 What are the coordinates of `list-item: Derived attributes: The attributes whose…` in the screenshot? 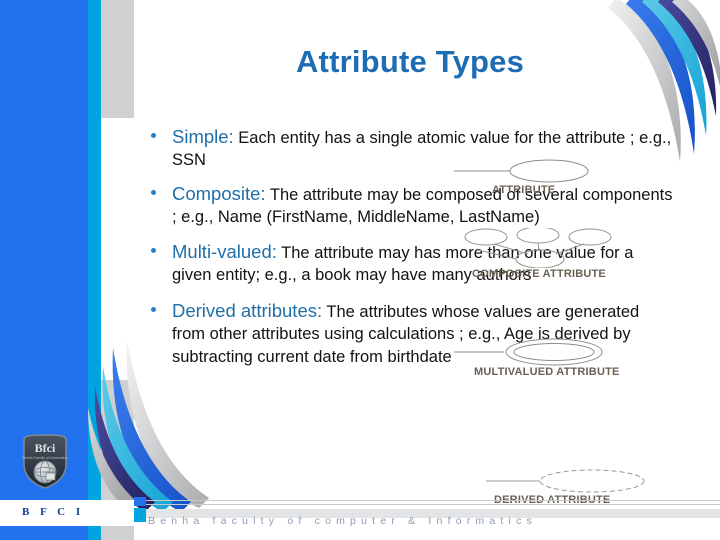 It's located at (407, 333).